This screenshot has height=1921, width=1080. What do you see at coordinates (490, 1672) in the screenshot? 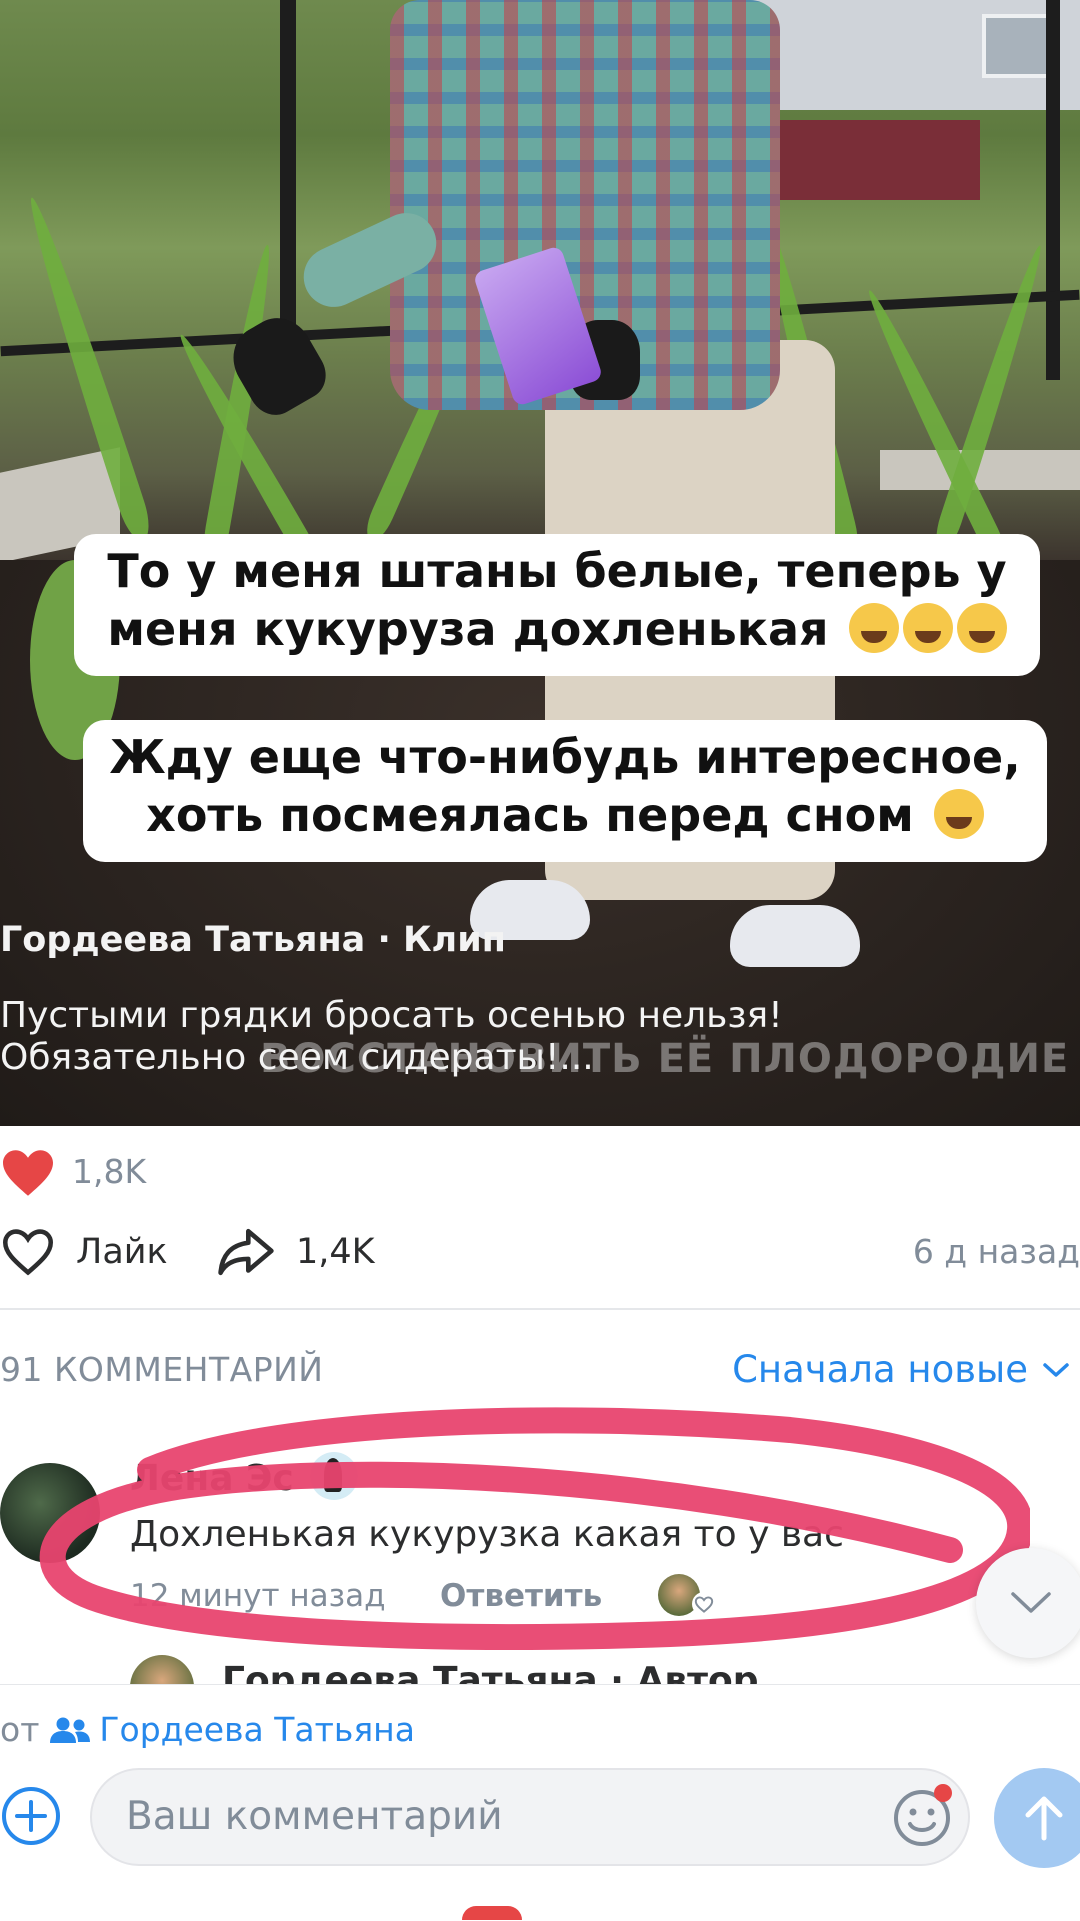
I see `comment-author: Гордеева Татьяна · Автор` at bounding box center [490, 1672].